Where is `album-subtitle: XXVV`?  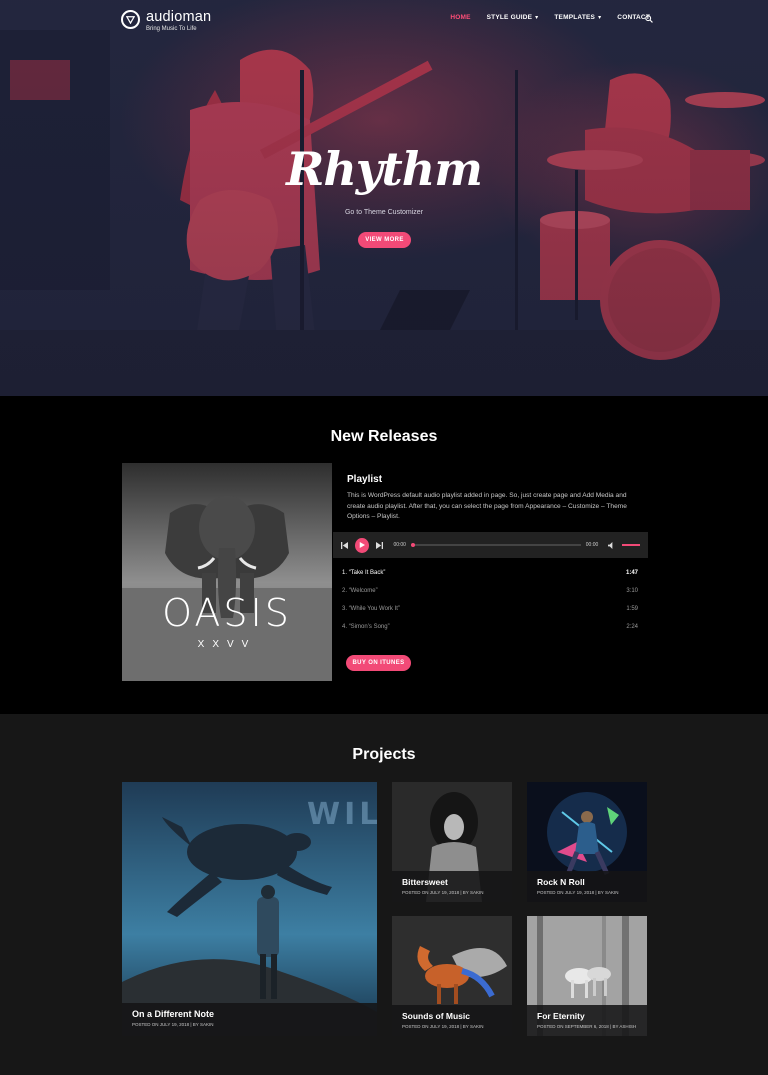
album-subtitle: XXVV is located at coordinates (227, 644).